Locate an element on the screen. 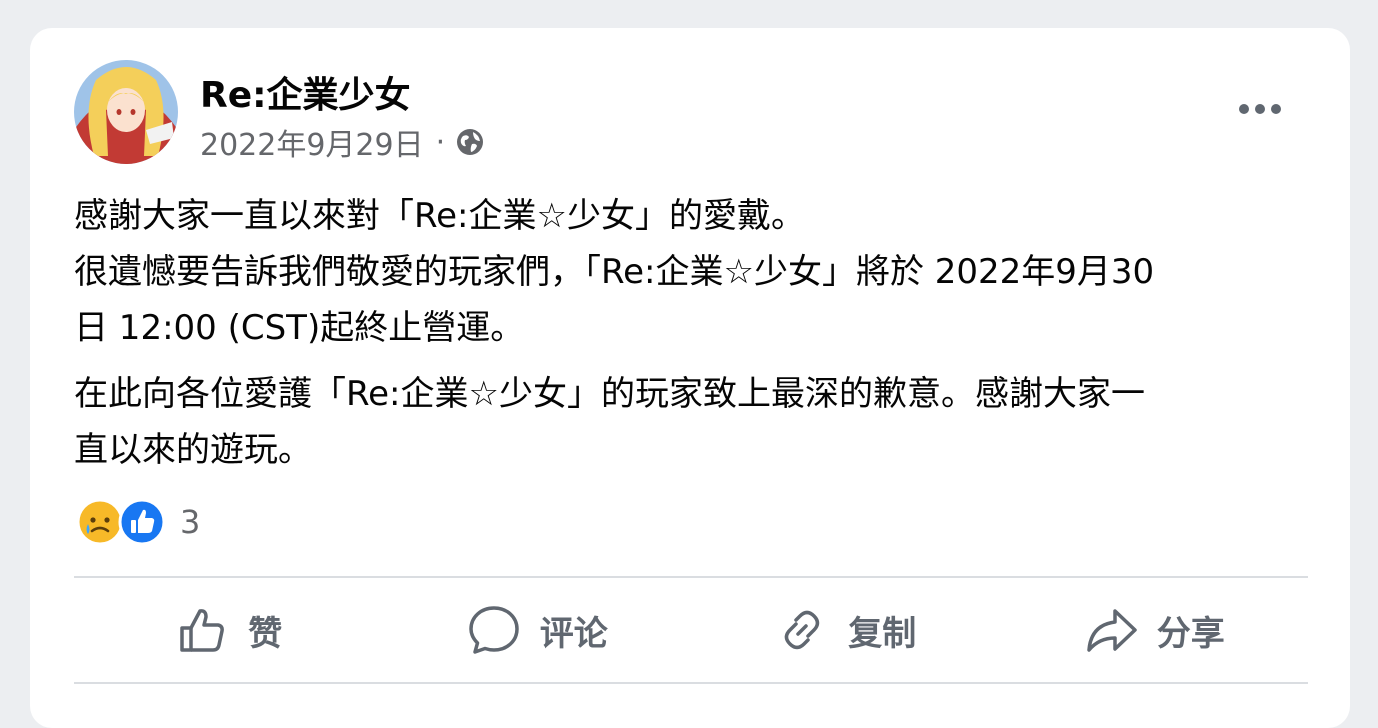 This screenshot has width=1378, height=728. comment-button: 评论 is located at coordinates (537, 630).